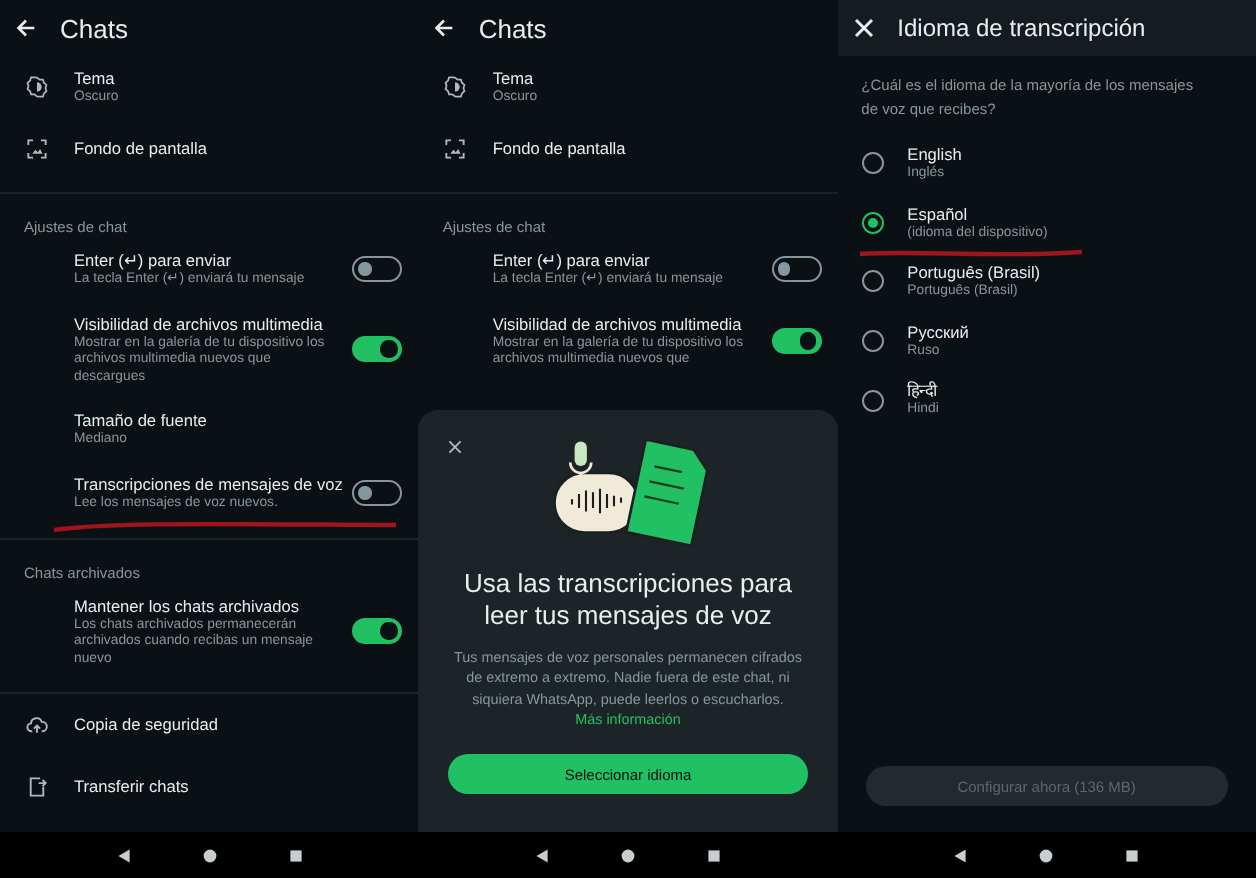  What do you see at coordinates (238, 787) in the screenshot?
I see `setting-title: Transferir chats` at bounding box center [238, 787].